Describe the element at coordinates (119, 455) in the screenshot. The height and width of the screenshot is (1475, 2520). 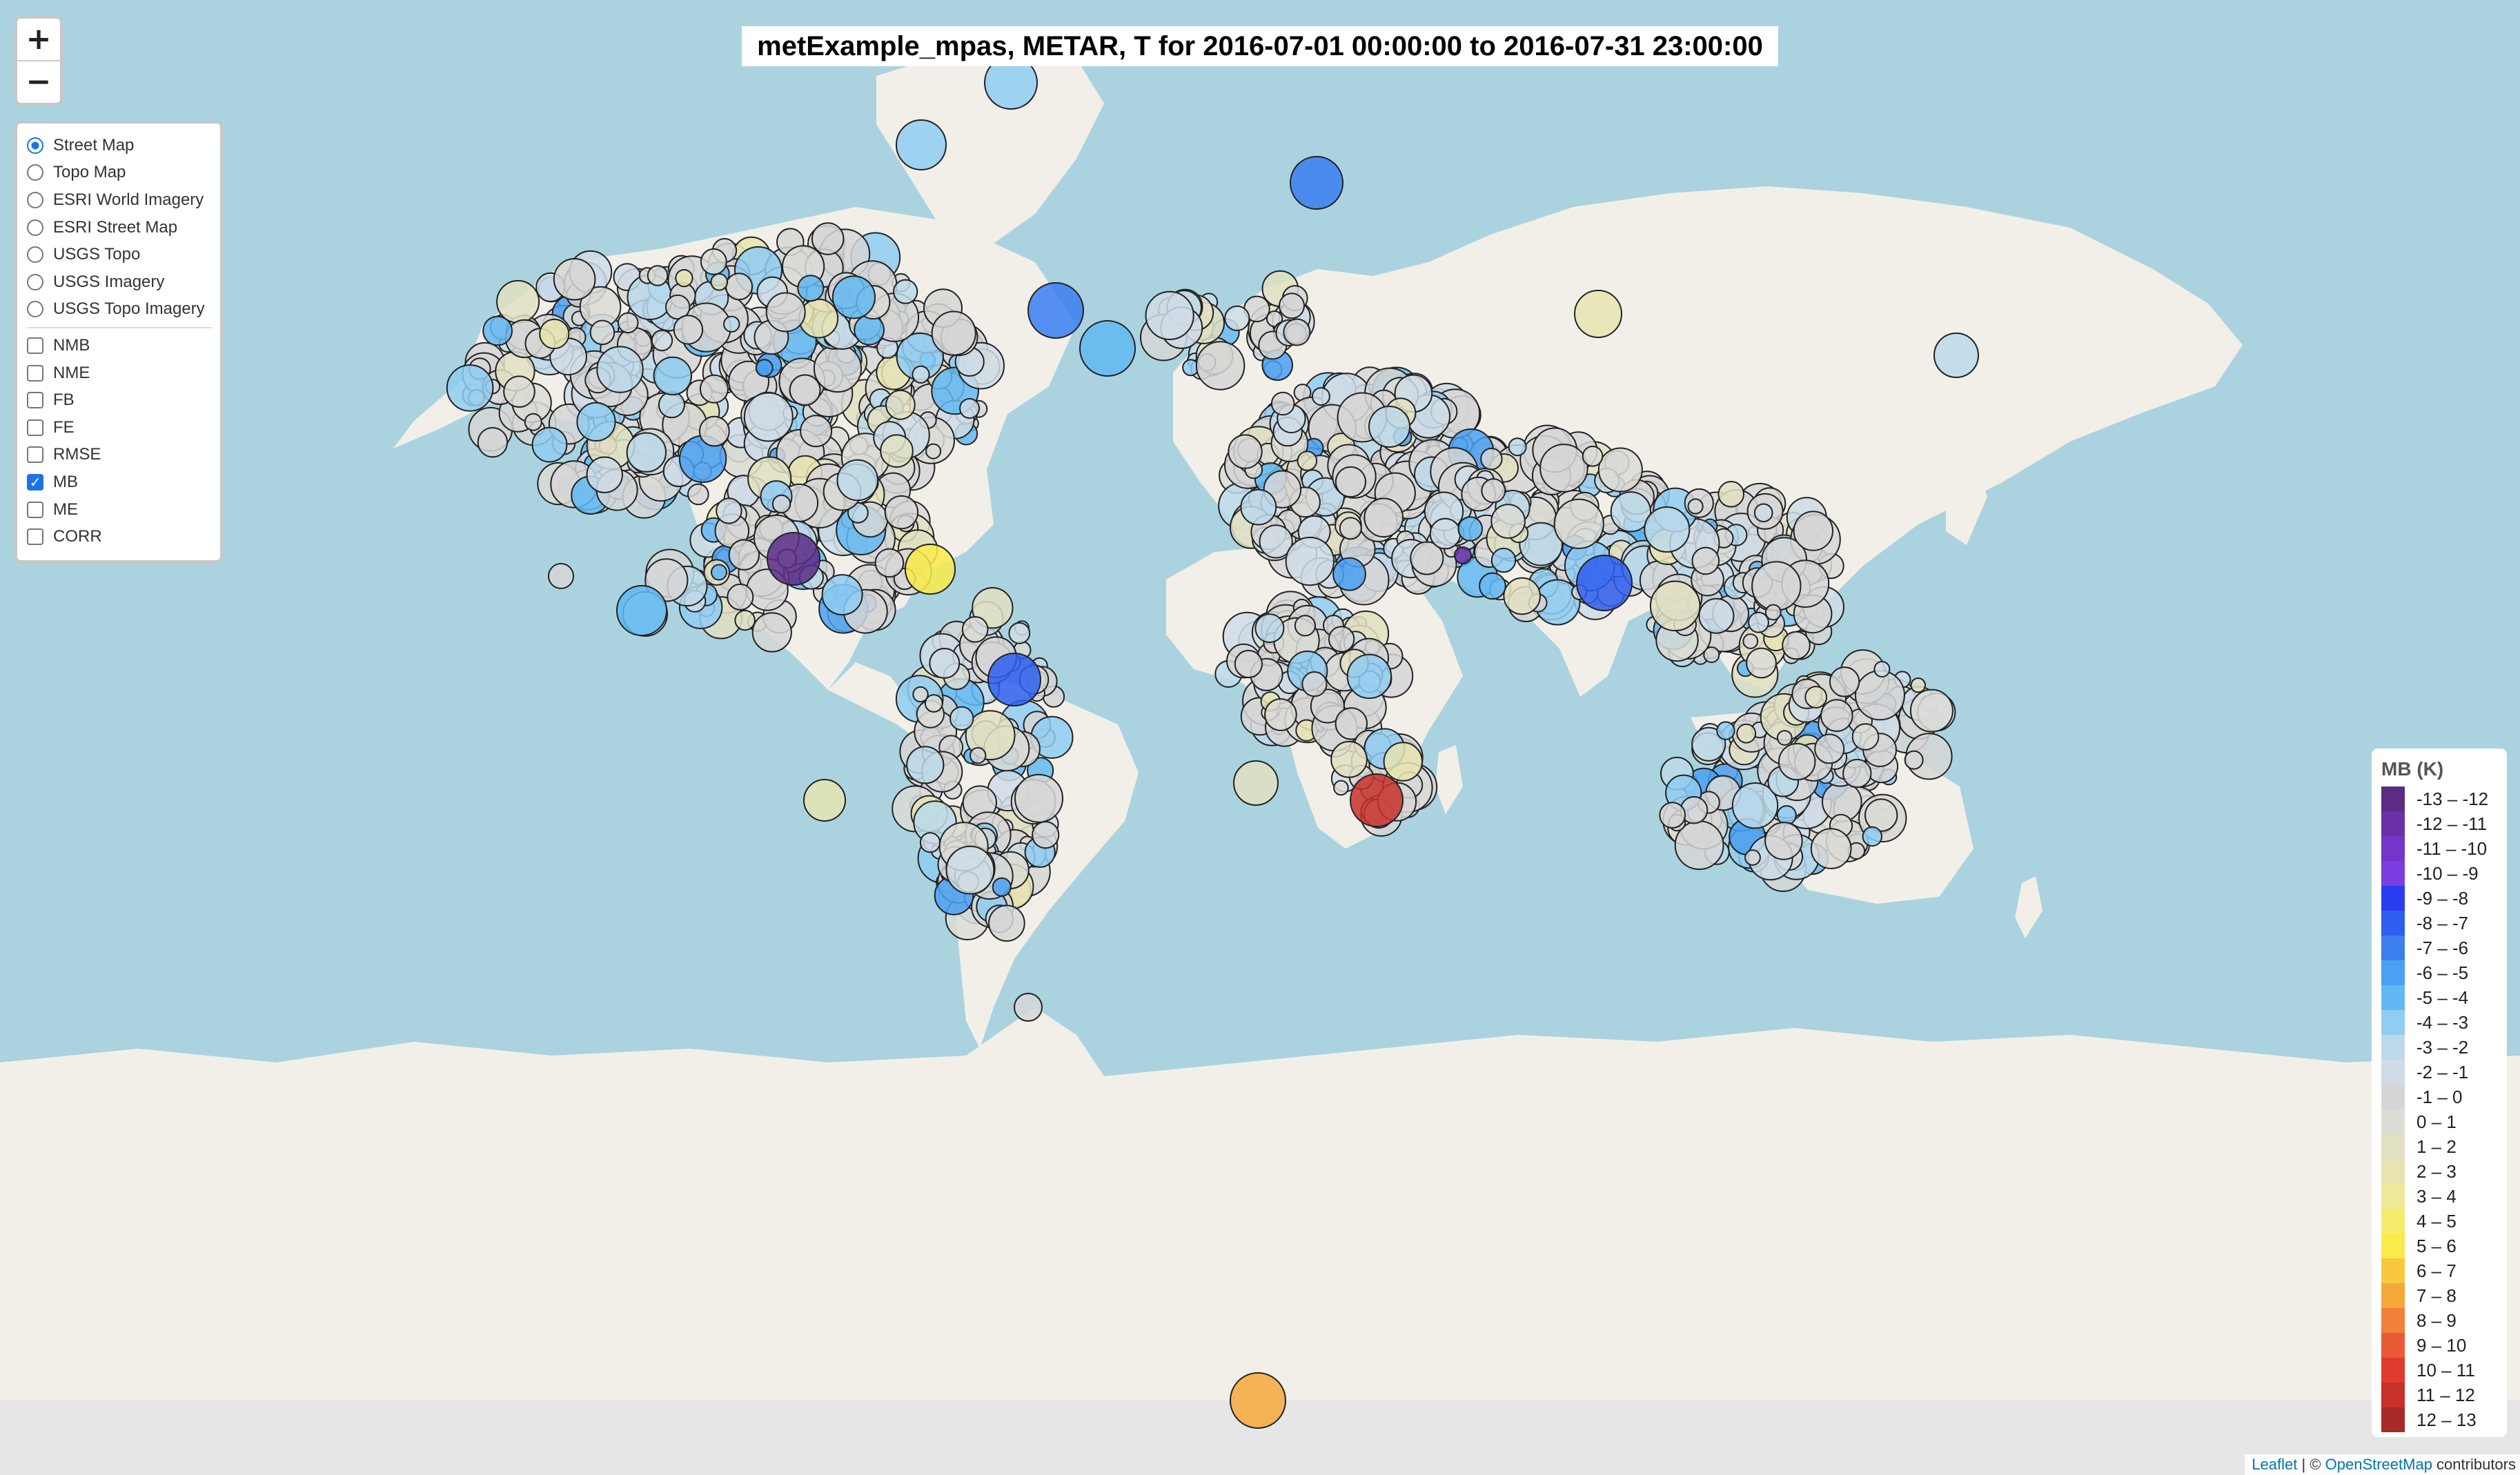
I see `overlay-rmse: RMSE` at that location.